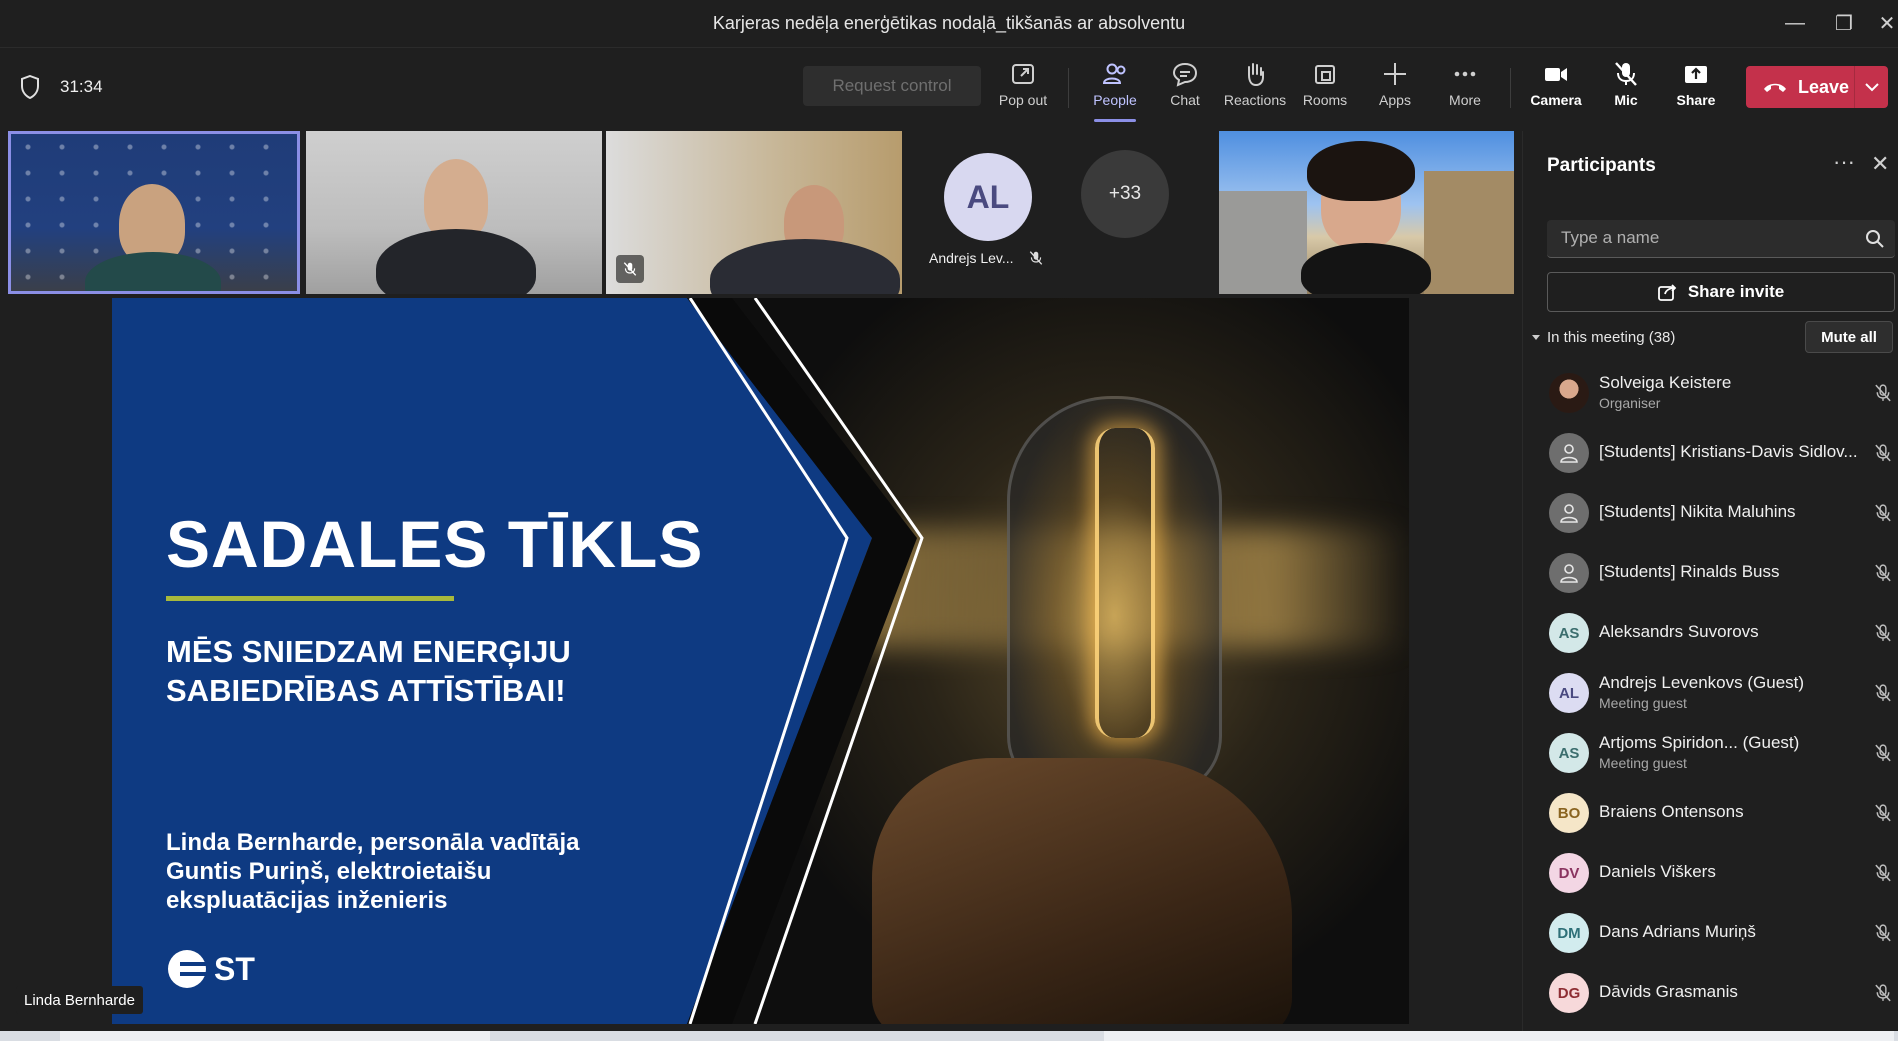 This screenshot has height=1041, width=1898. I want to click on more-icon, so click(1465, 74).